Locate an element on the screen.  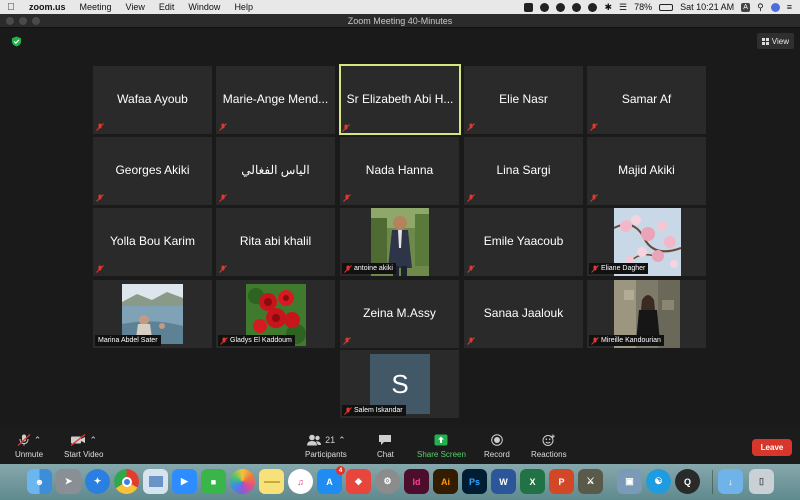
chat-button: Chat is located at coordinates (385, 446).